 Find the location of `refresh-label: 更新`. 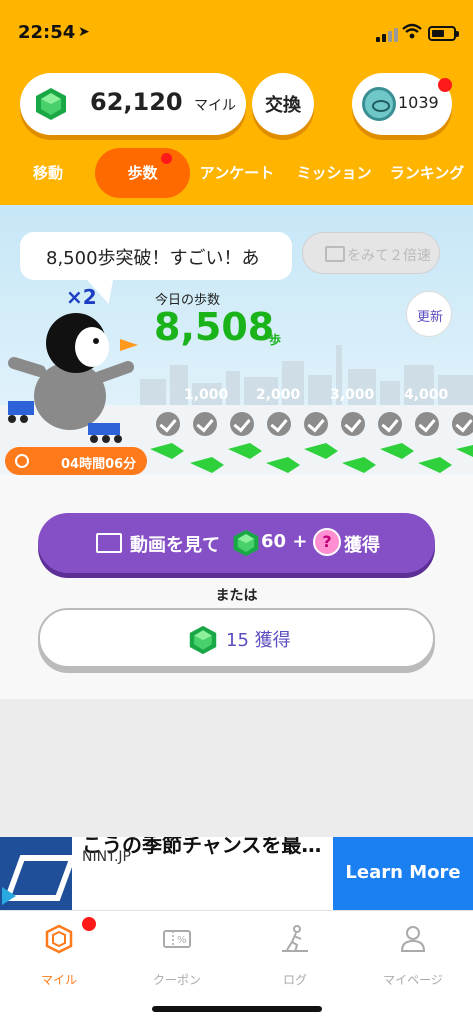

refresh-label: 更新 is located at coordinates (429, 317).